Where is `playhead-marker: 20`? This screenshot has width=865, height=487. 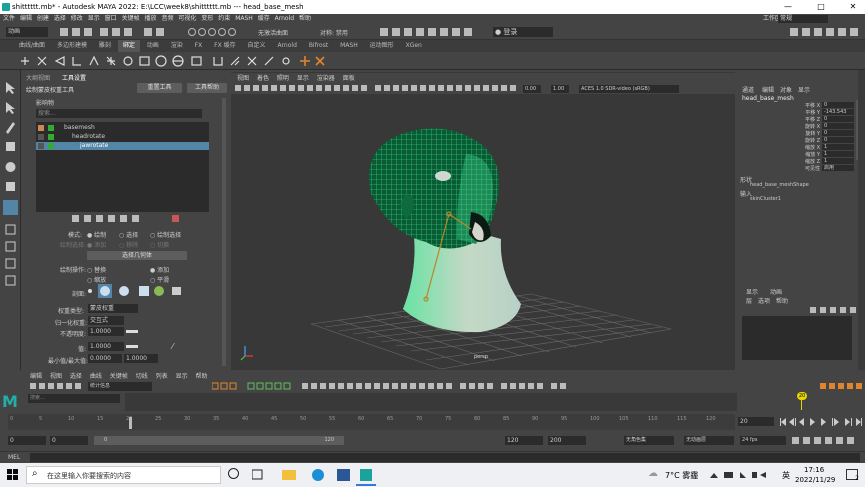
playhead-marker: 20 is located at coordinates (802, 396).